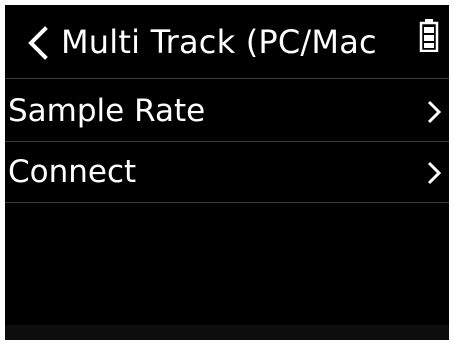 The width and height of the screenshot is (454, 345). What do you see at coordinates (72, 172) in the screenshot?
I see `menu-item-label: Connect` at bounding box center [72, 172].